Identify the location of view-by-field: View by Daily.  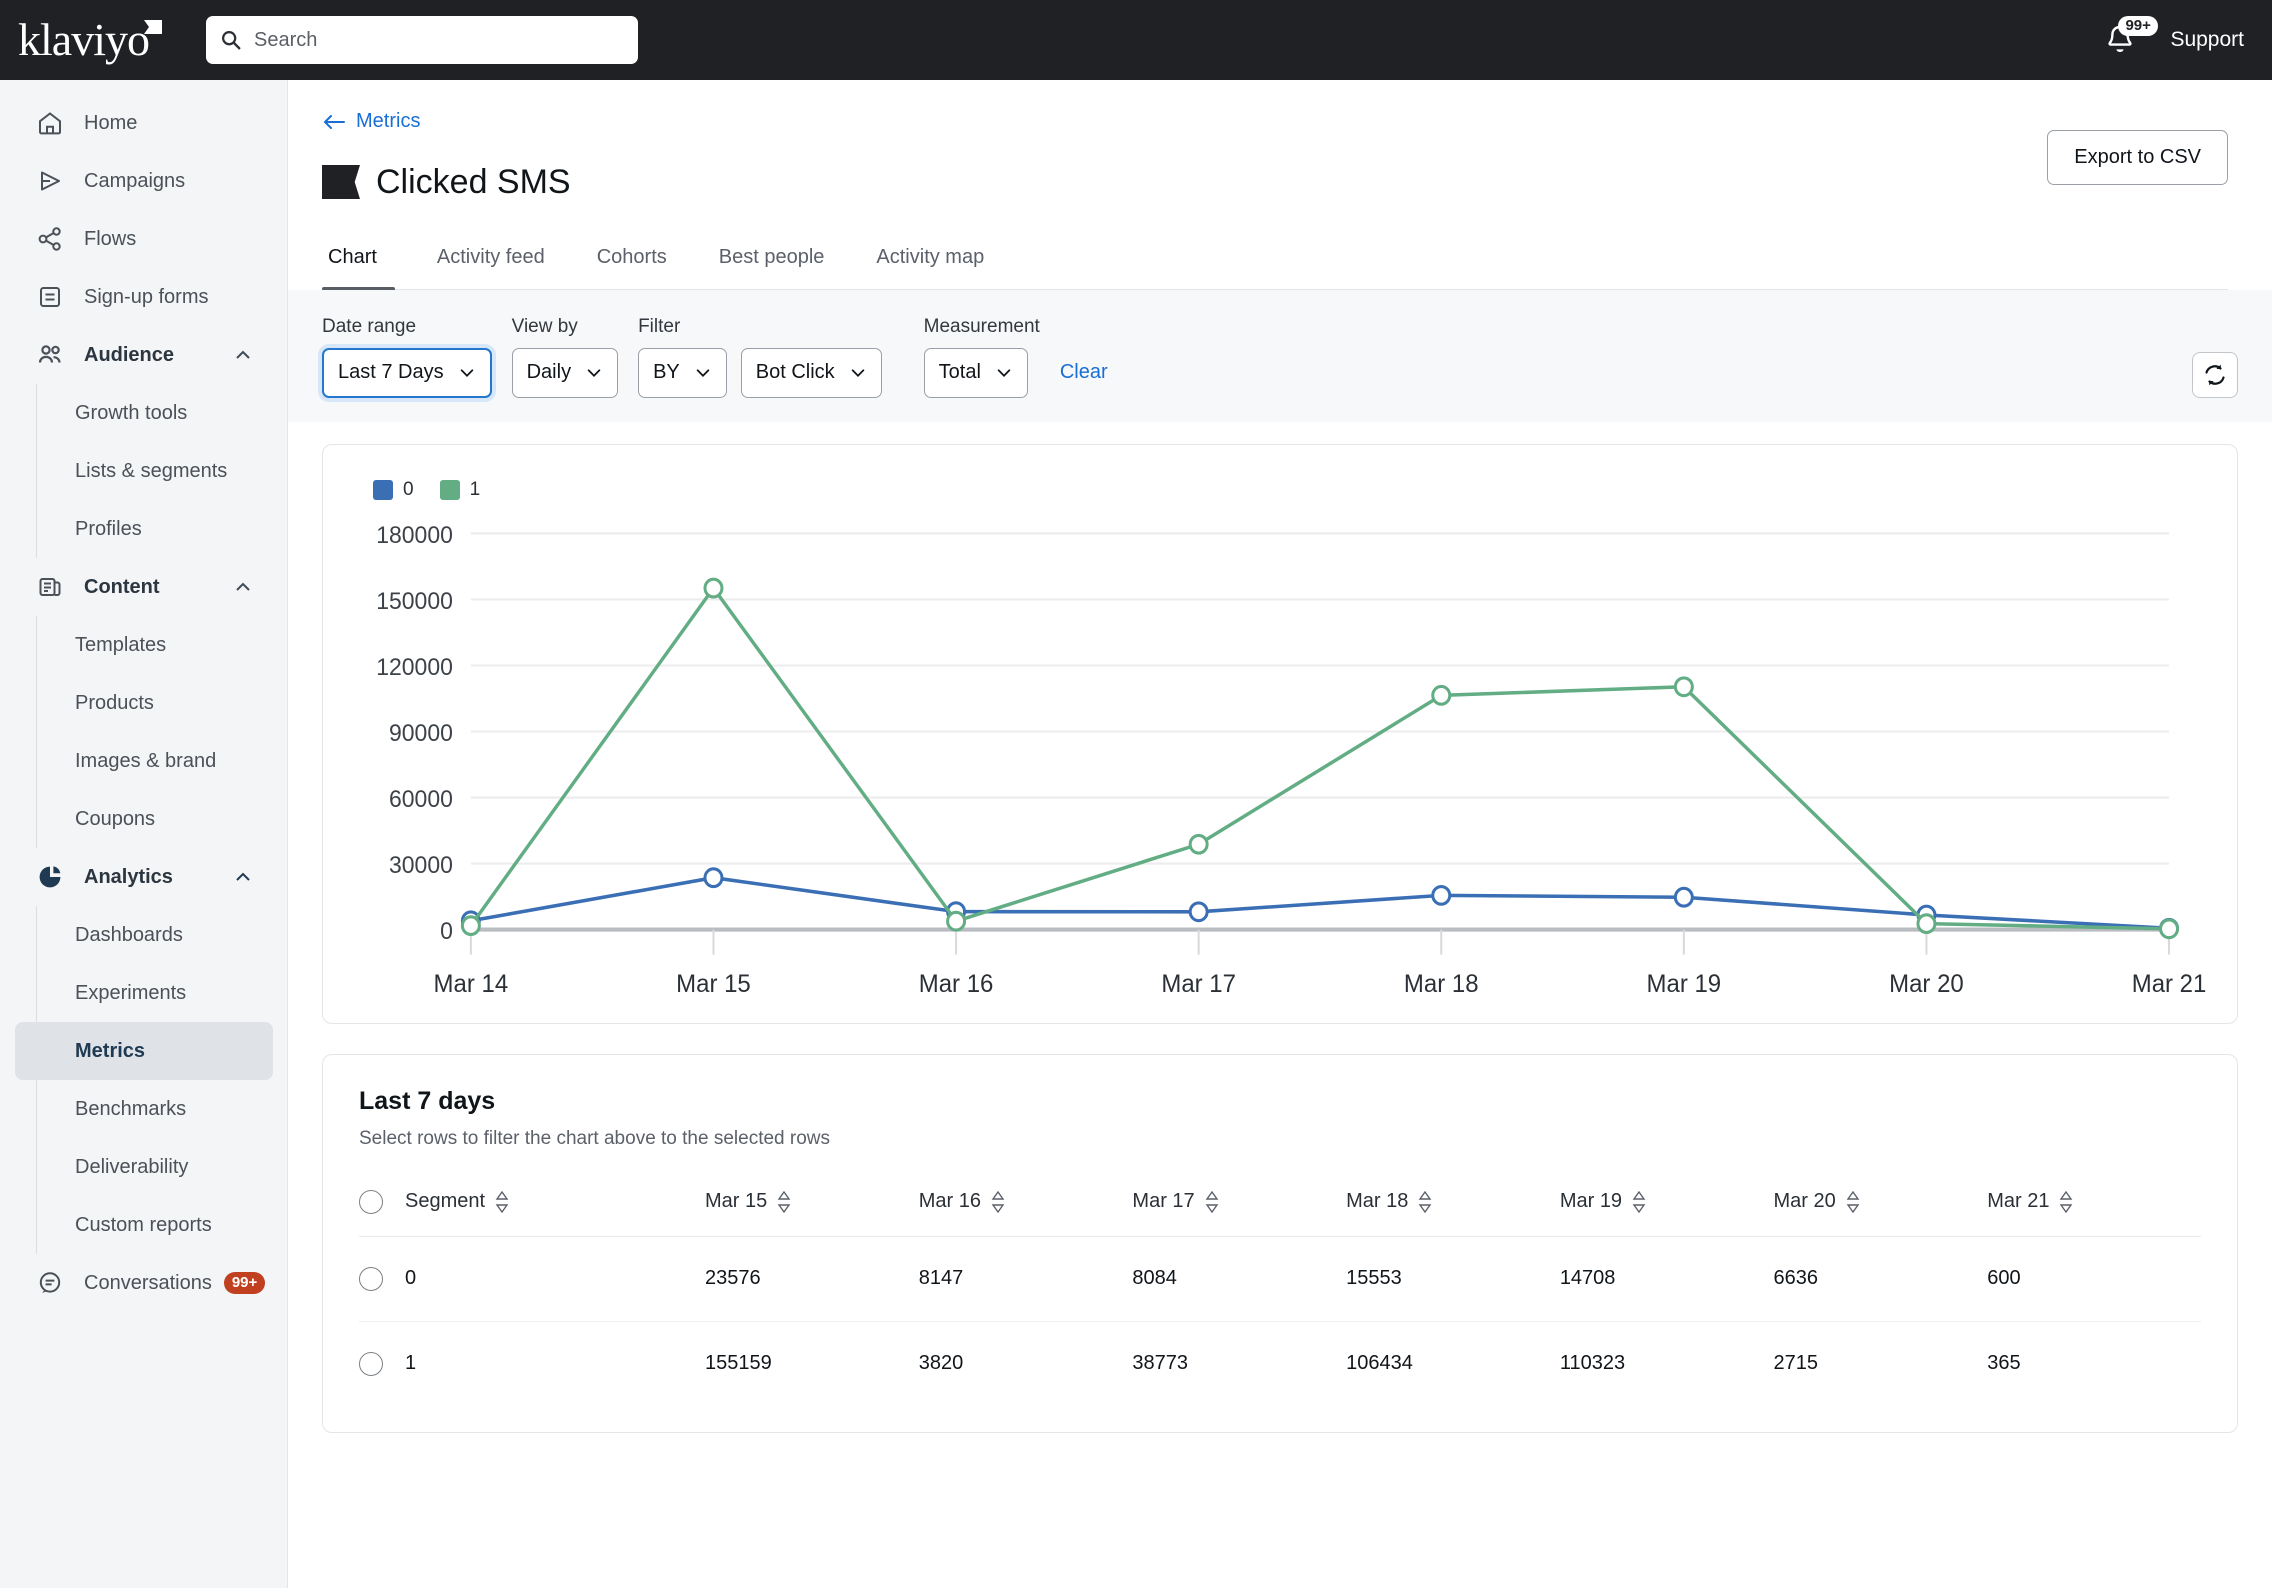
(565, 357).